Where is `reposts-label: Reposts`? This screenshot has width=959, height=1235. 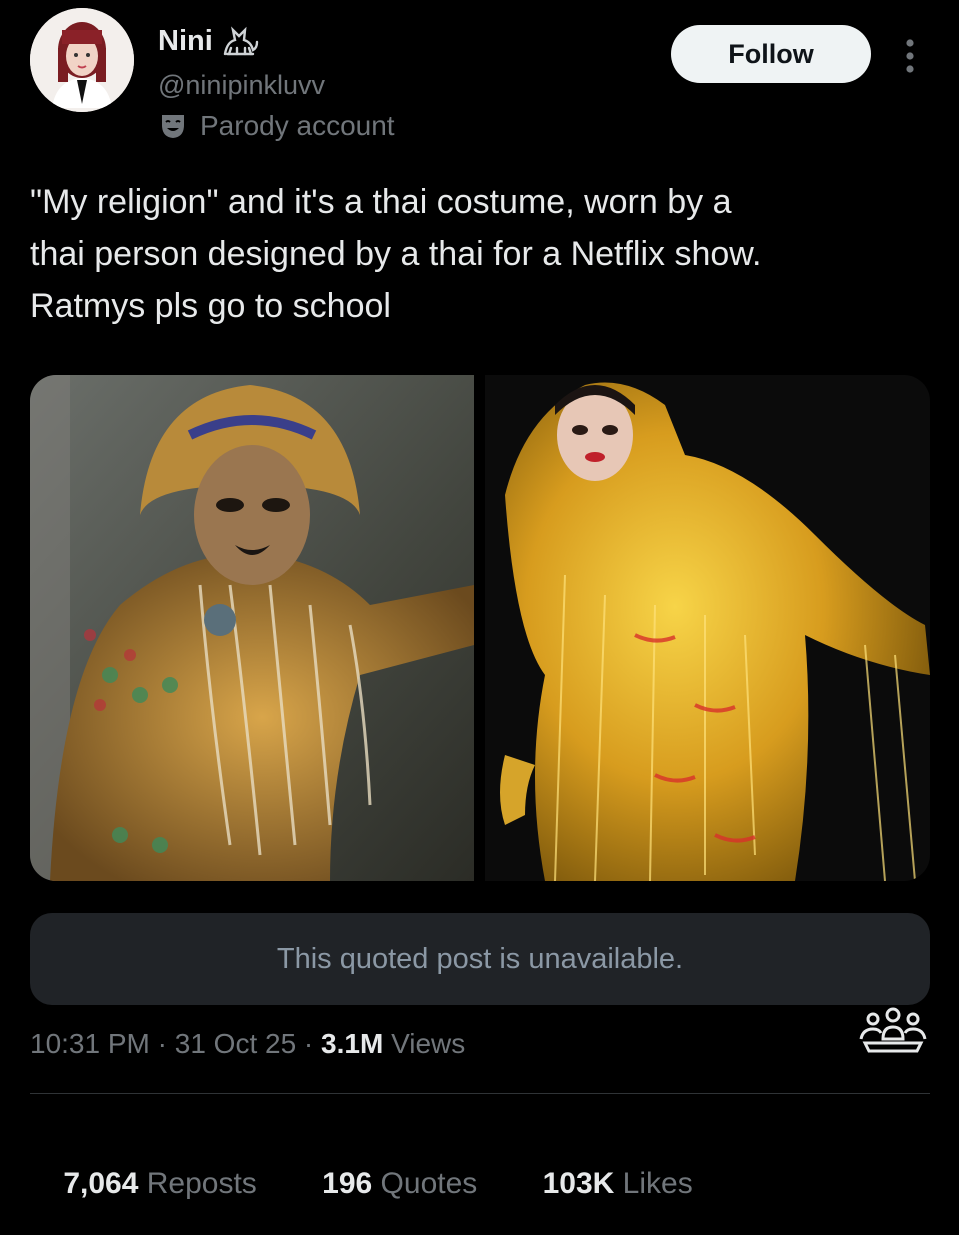 reposts-label: Reposts is located at coordinates (197, 1183).